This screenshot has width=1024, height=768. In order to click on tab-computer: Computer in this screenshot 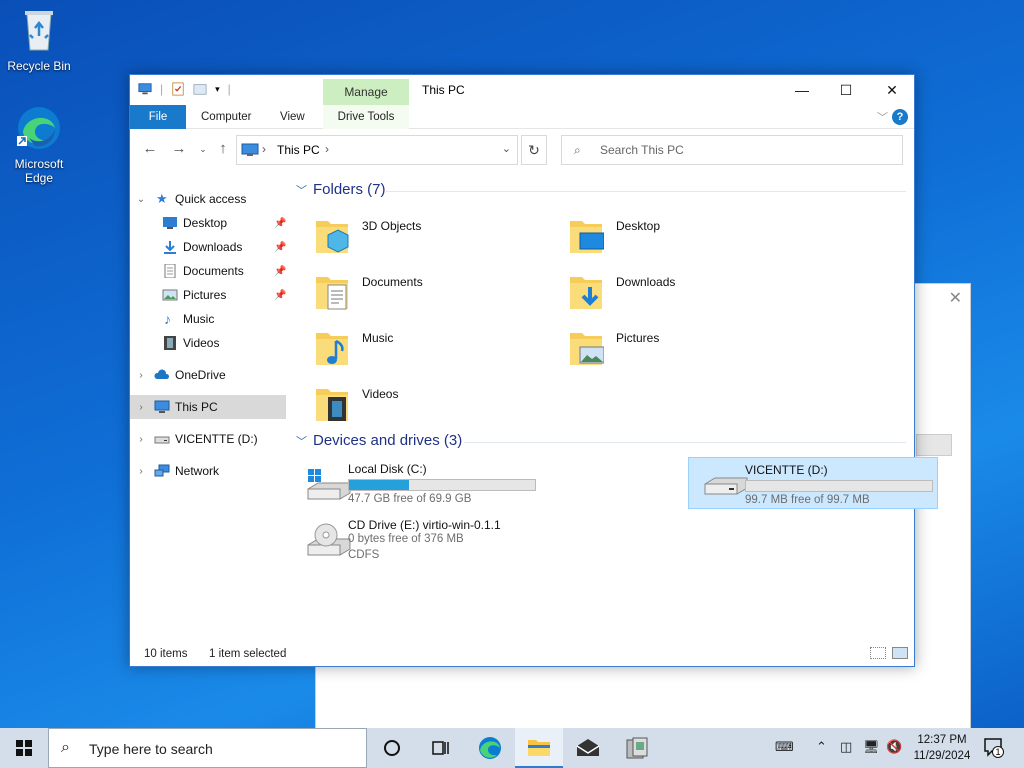, I will do `click(226, 117)`.